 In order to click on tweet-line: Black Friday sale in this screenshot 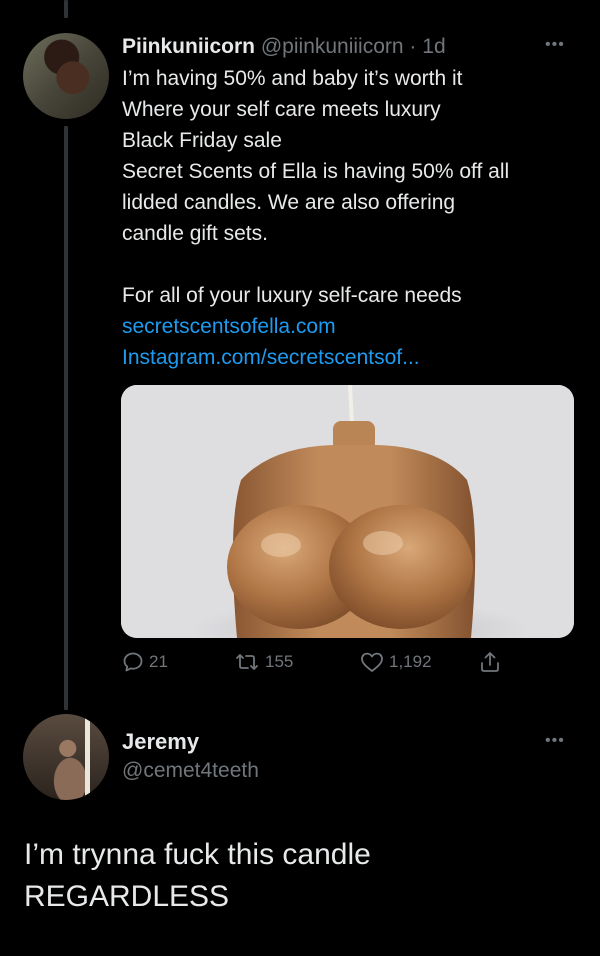, I will do `click(202, 140)`.